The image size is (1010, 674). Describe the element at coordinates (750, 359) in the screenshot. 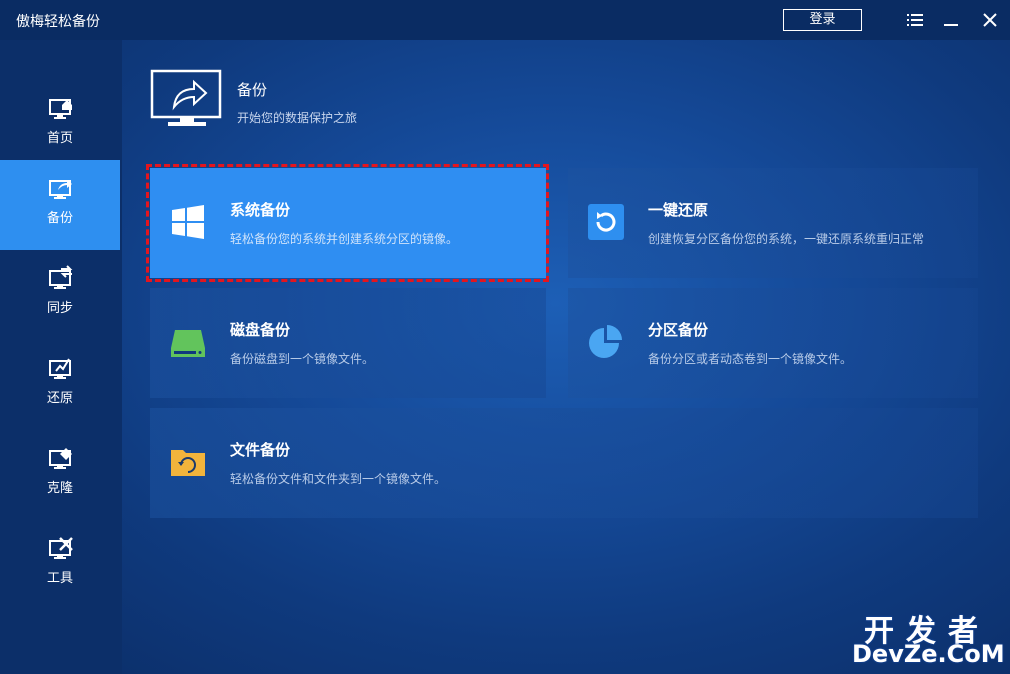

I see `card-description: 备份分区或者动态卷到一个镜像文件。` at that location.